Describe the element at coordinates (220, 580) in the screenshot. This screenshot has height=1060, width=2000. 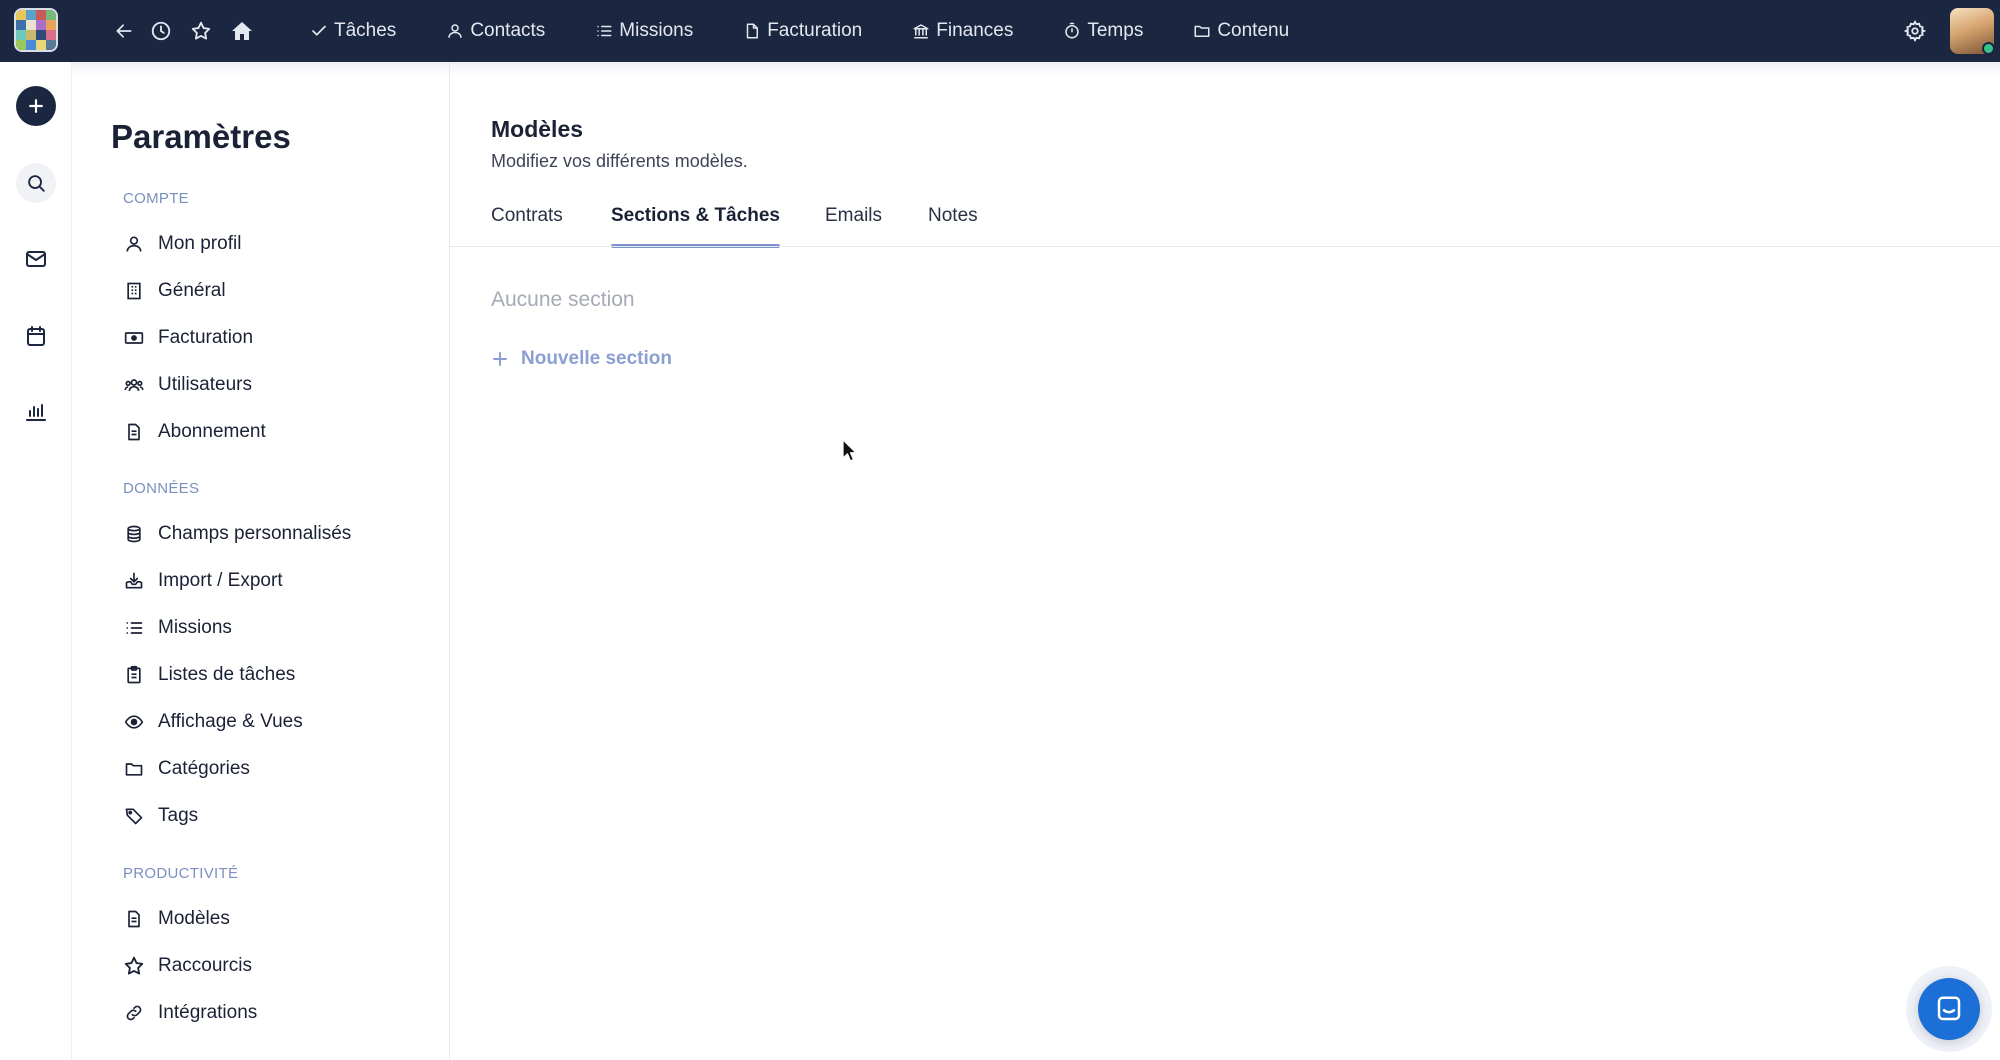
I see `settings-item-label: Import / Export` at that location.